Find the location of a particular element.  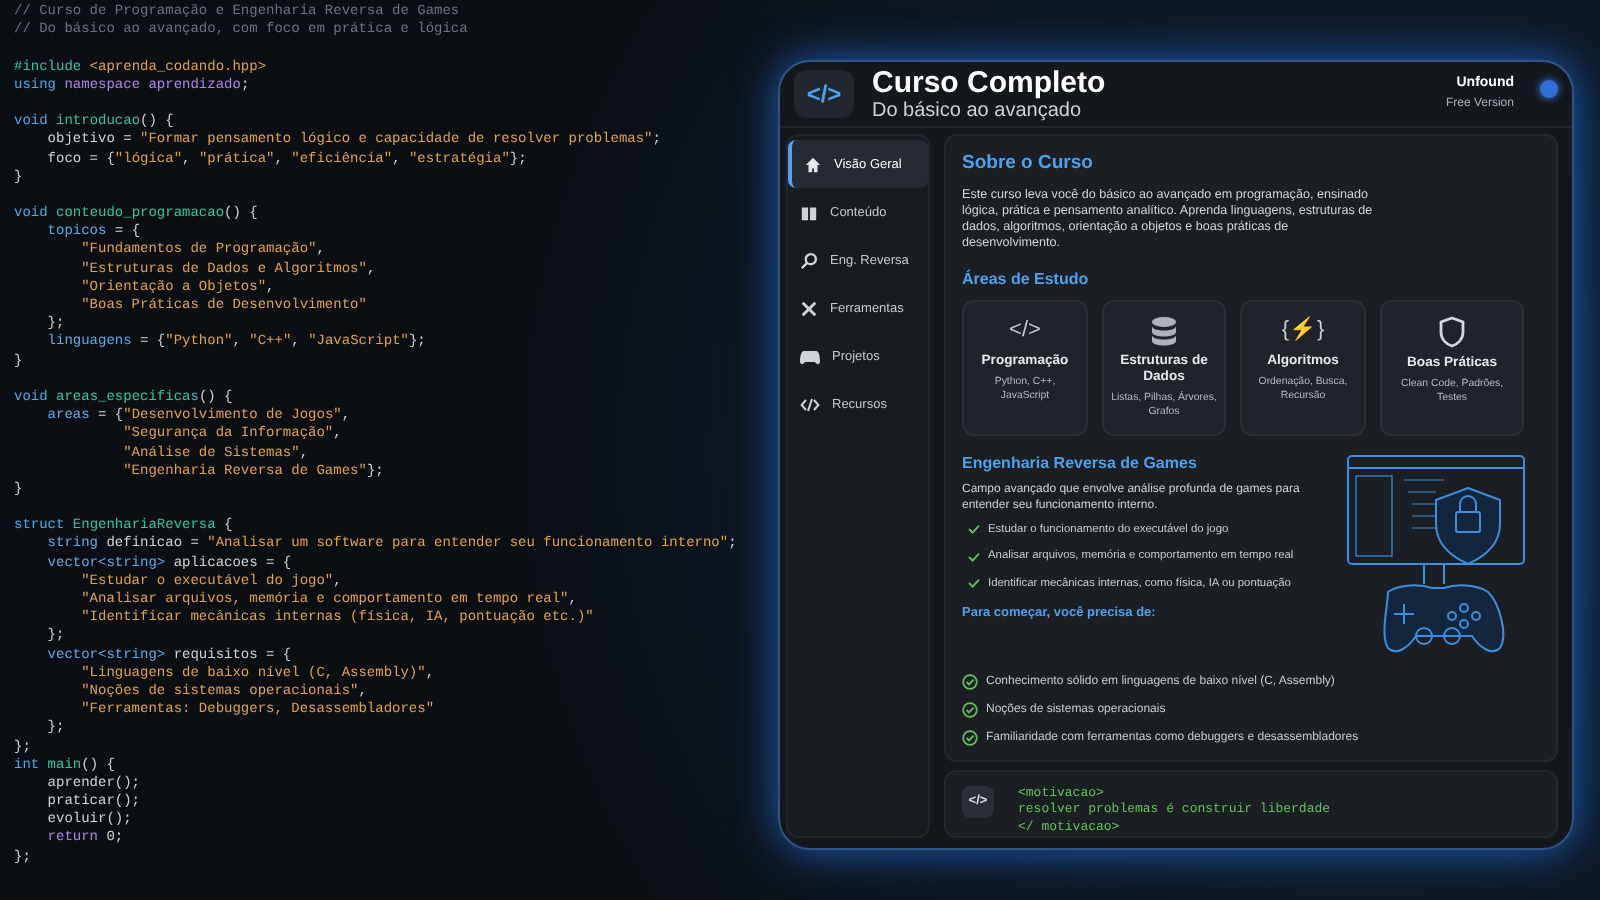

section-heading: Engenharia Reversa de Games is located at coordinates (1080, 463).